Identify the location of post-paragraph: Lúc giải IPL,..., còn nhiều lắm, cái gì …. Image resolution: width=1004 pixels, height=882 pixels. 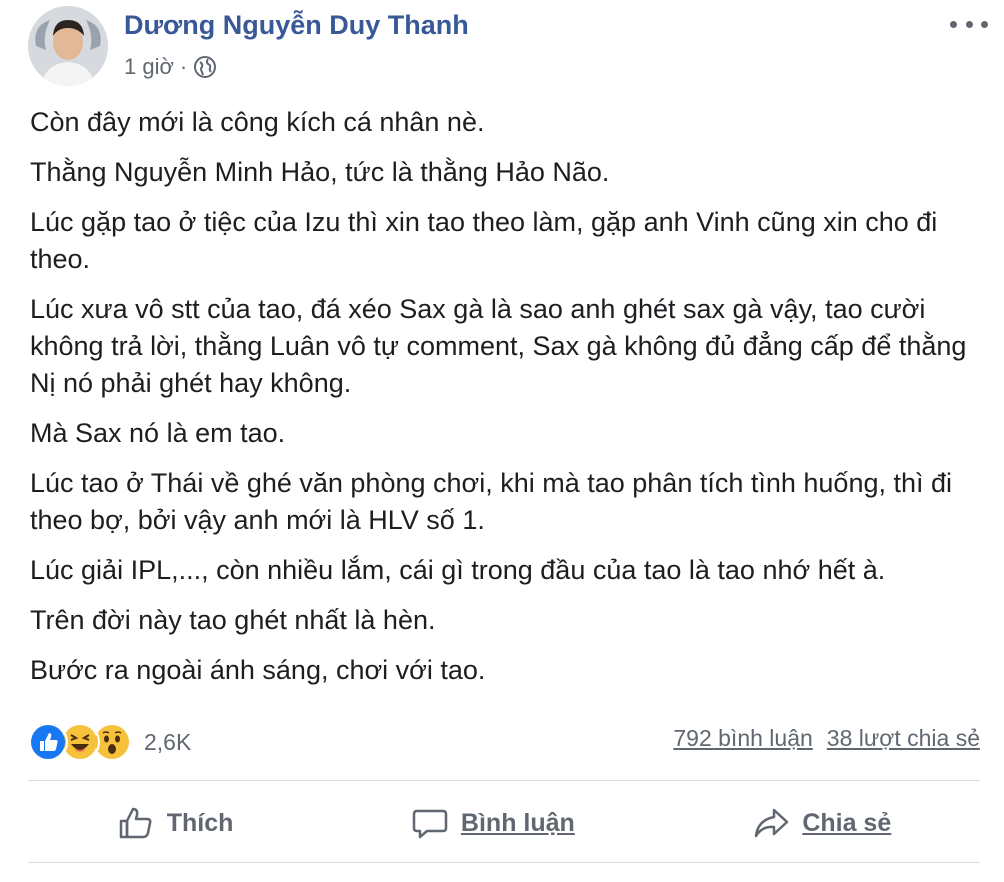
(458, 570).